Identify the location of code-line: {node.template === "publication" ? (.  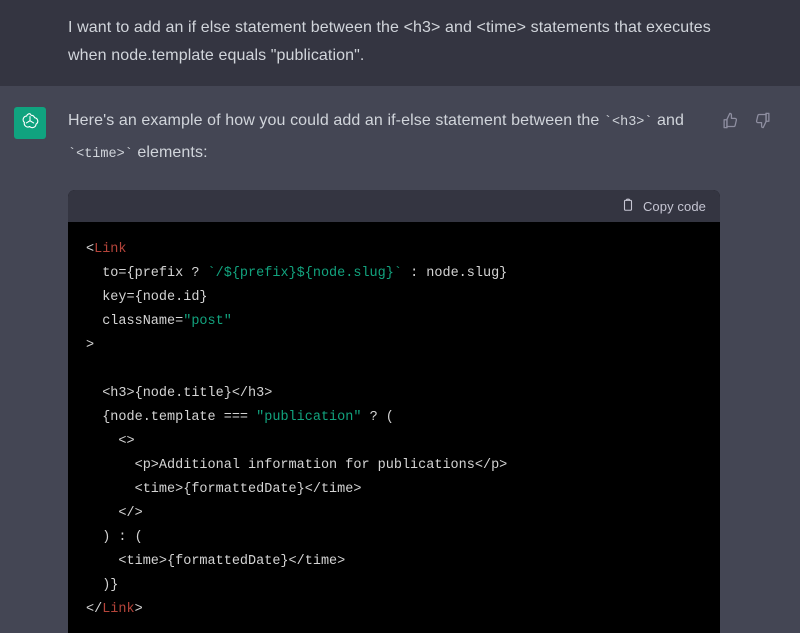
(394, 418).